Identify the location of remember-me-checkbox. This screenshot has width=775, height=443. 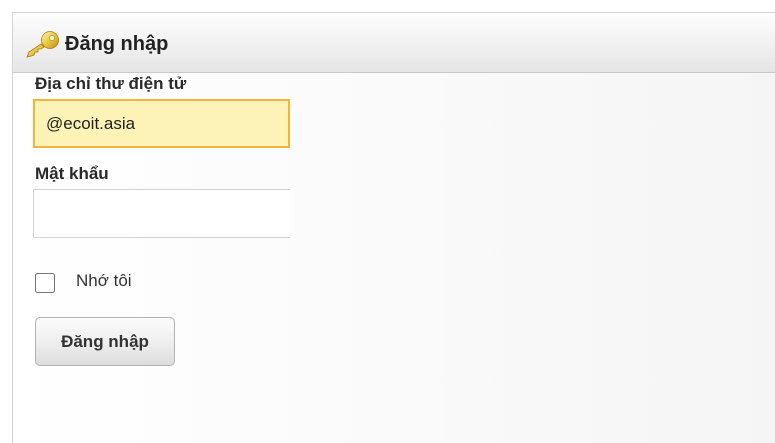
(45, 283).